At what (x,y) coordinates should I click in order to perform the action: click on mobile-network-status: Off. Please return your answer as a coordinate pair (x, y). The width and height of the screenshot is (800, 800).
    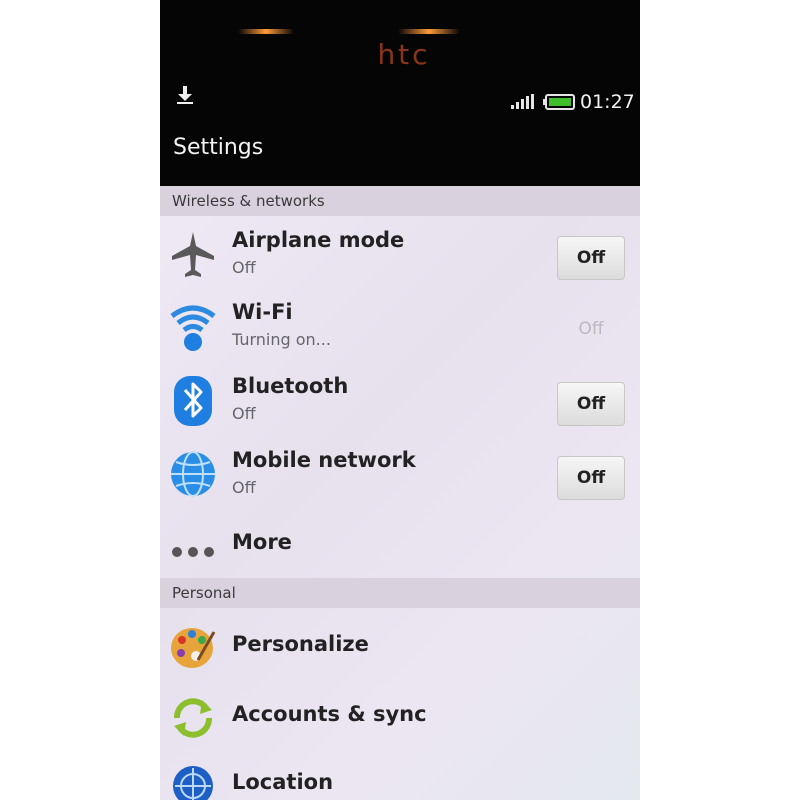
    Looking at the image, I should click on (244, 487).